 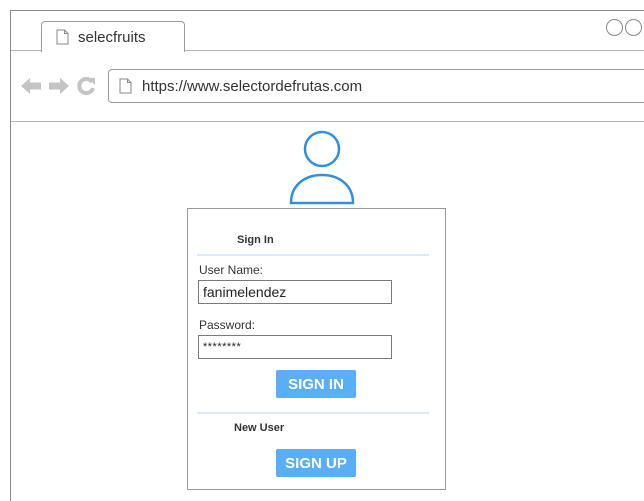 What do you see at coordinates (259, 428) in the screenshot?
I see `newuser-title: New User` at bounding box center [259, 428].